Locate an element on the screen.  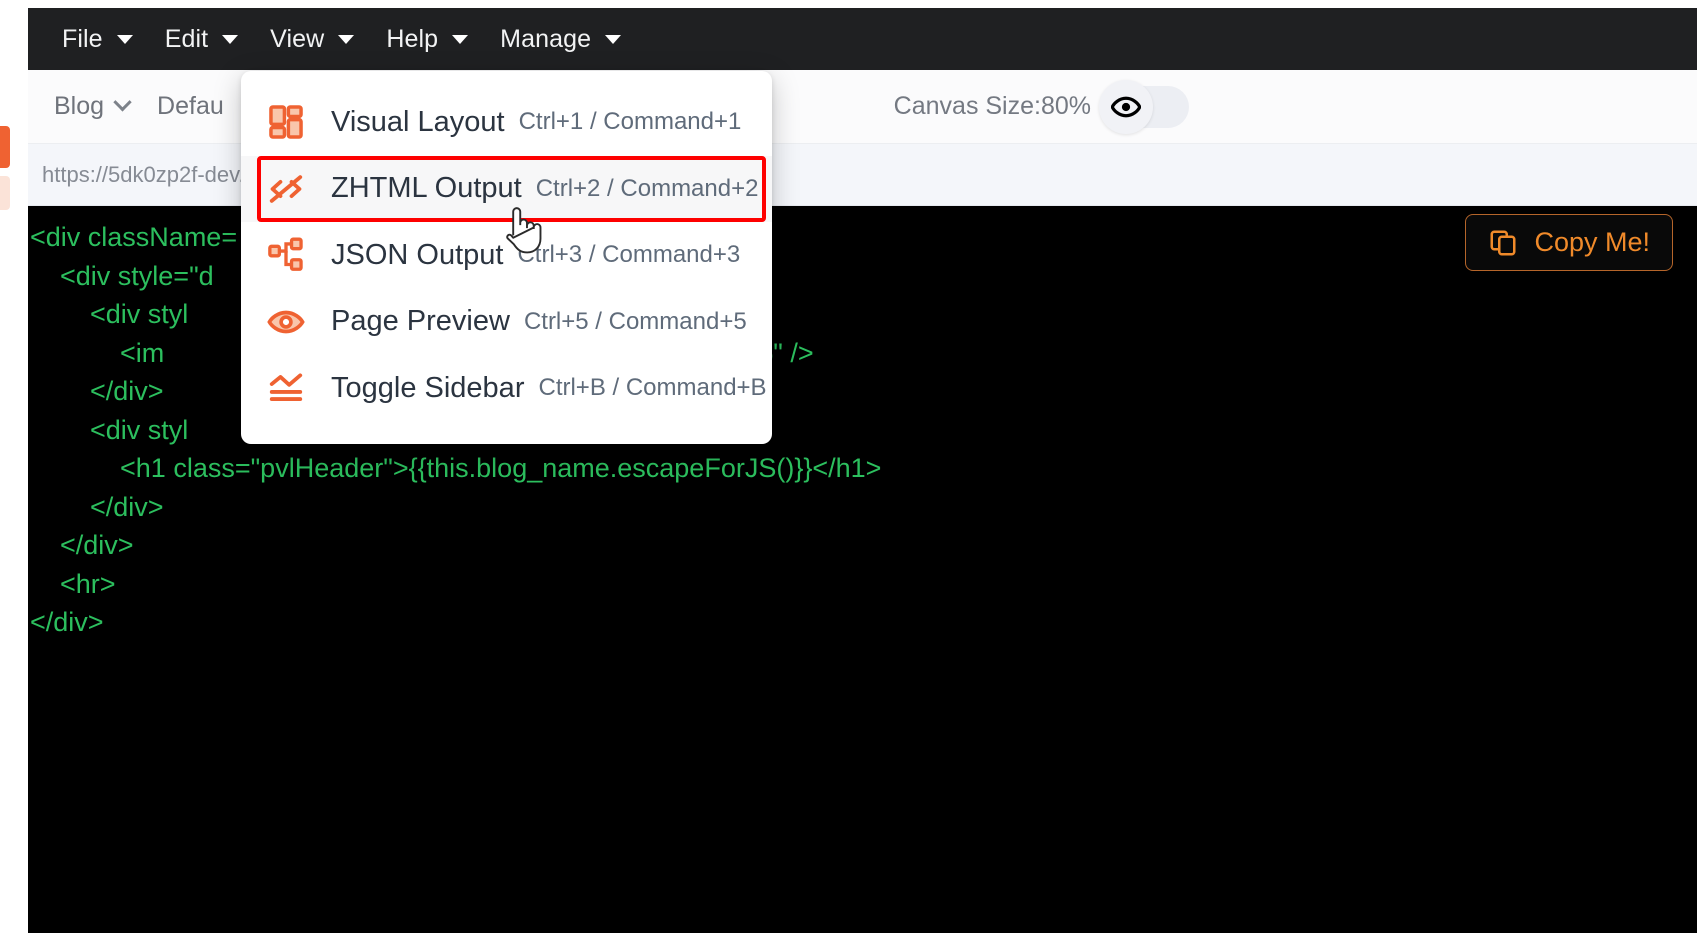
menu-item-json-output: JSON Output Ctrl+3 / Command+3 is located at coordinates (506, 255).